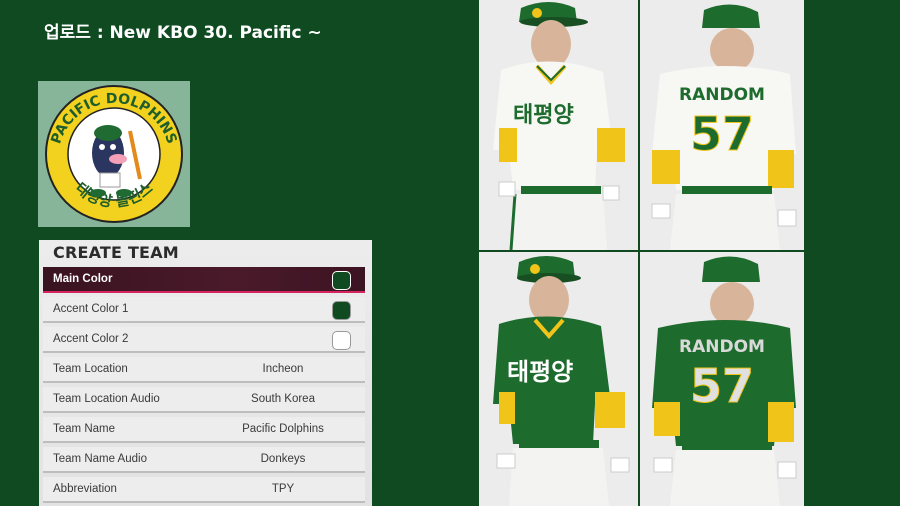 This screenshot has width=900, height=506. I want to click on row-label: Main Color, so click(83, 279).